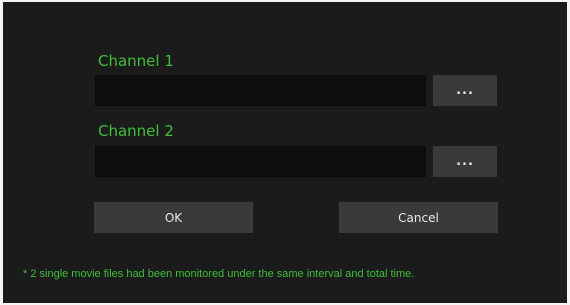  Describe the element at coordinates (260, 161) in the screenshot. I see `channel-2-path-field` at that location.